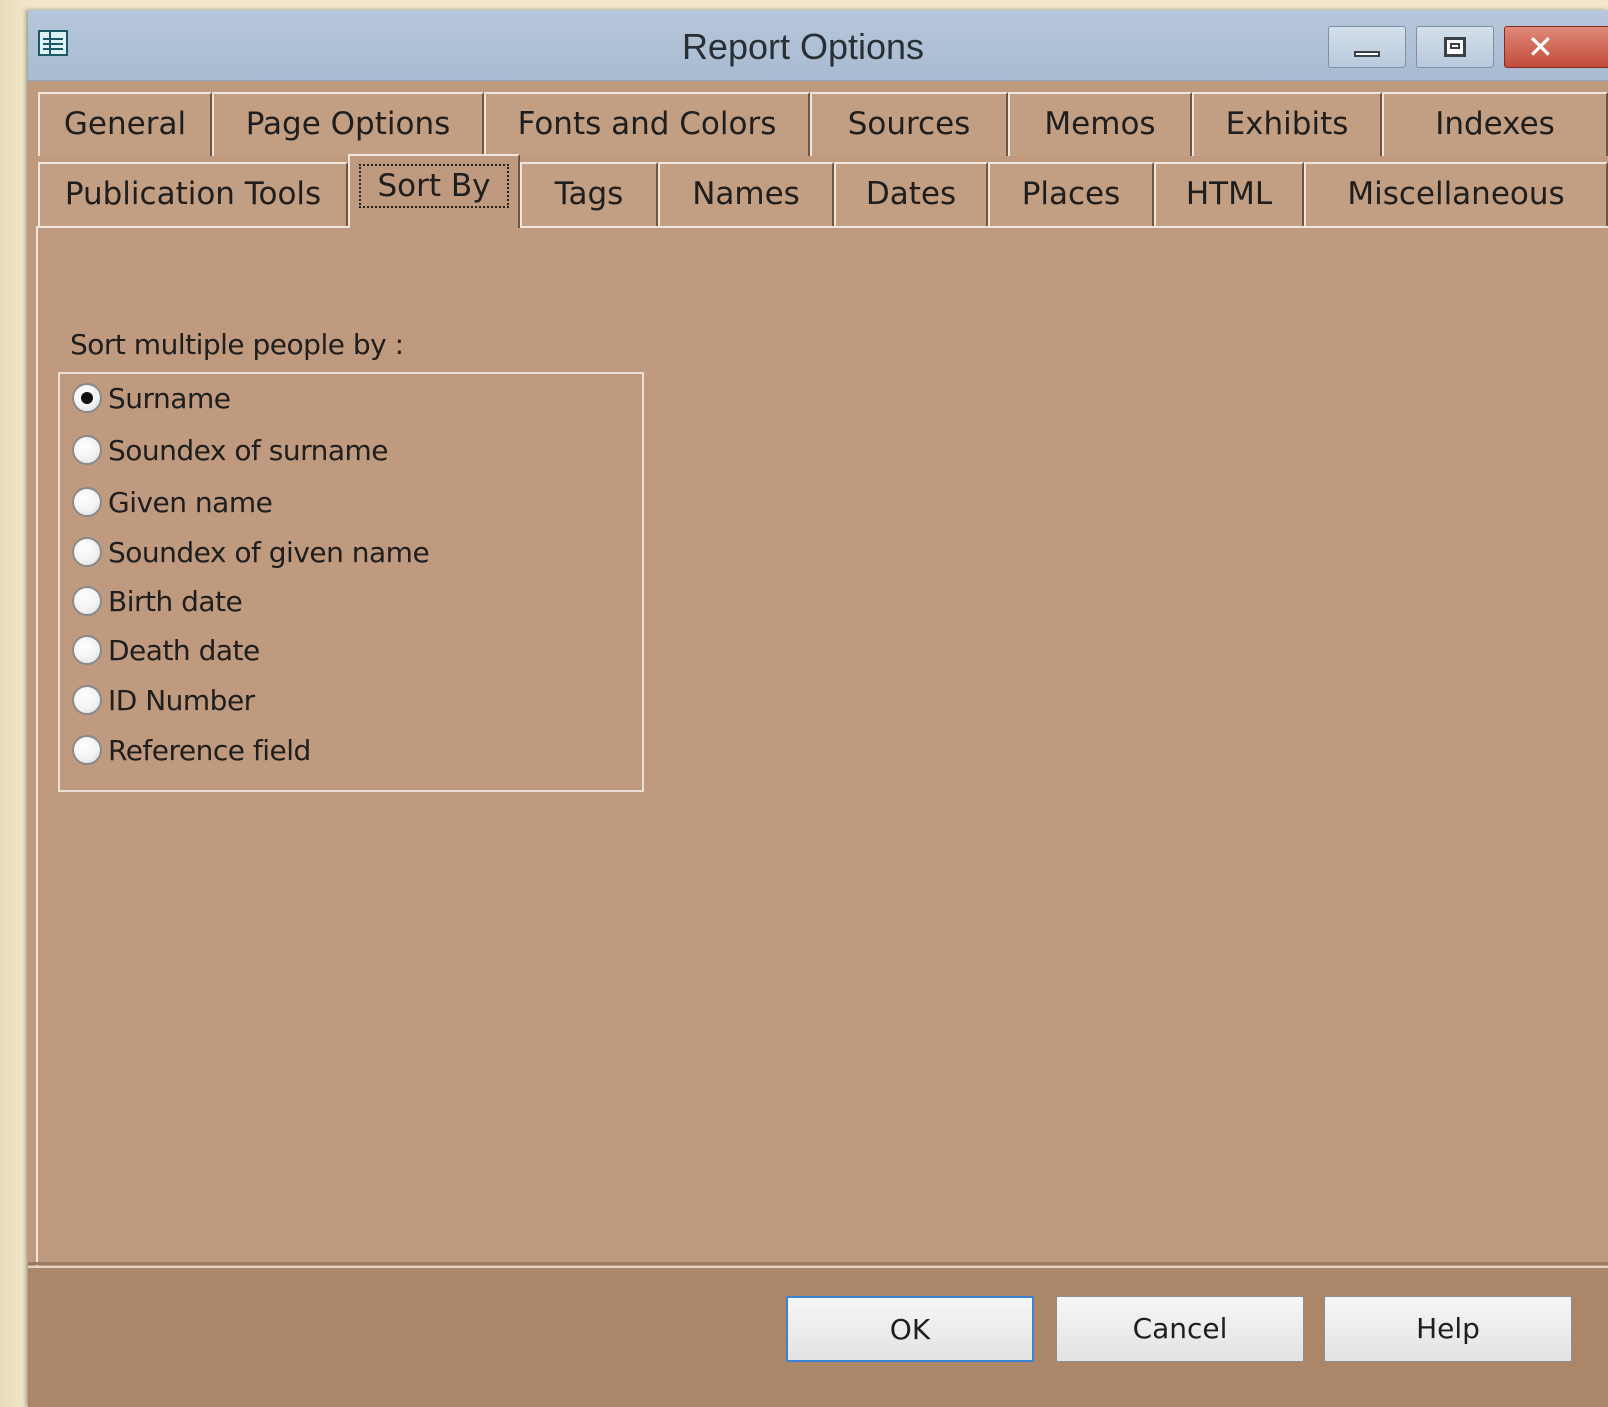 This screenshot has width=1608, height=1407. I want to click on radio-label: Birth date, so click(175, 601).